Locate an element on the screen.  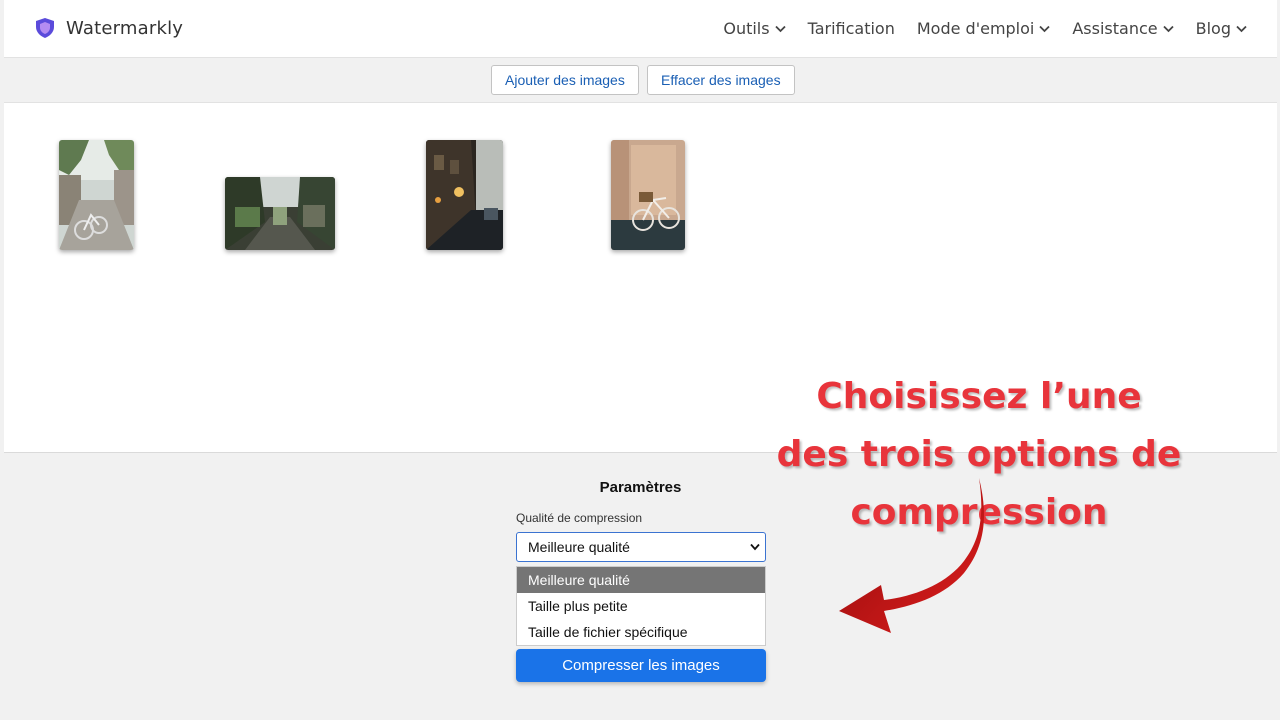
nav-tarification: Tarification is located at coordinates (851, 28).